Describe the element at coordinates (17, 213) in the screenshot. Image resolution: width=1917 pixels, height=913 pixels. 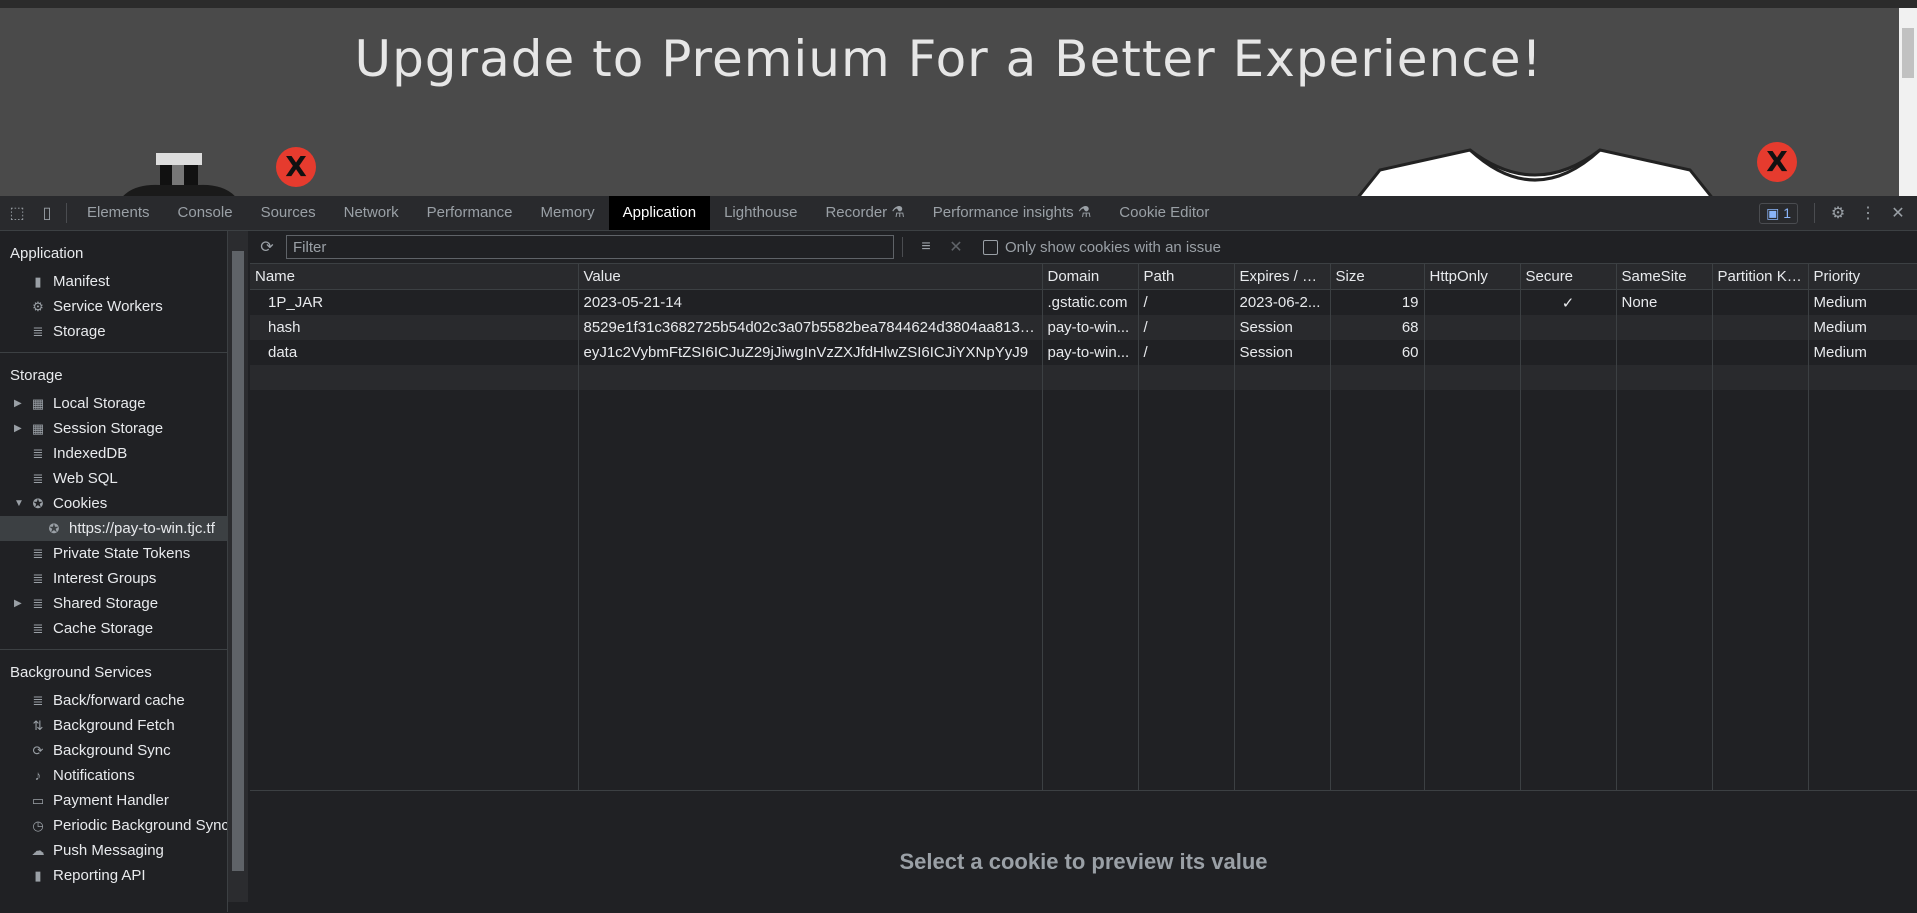
I see `inspect-element-icon: ⬚` at that location.